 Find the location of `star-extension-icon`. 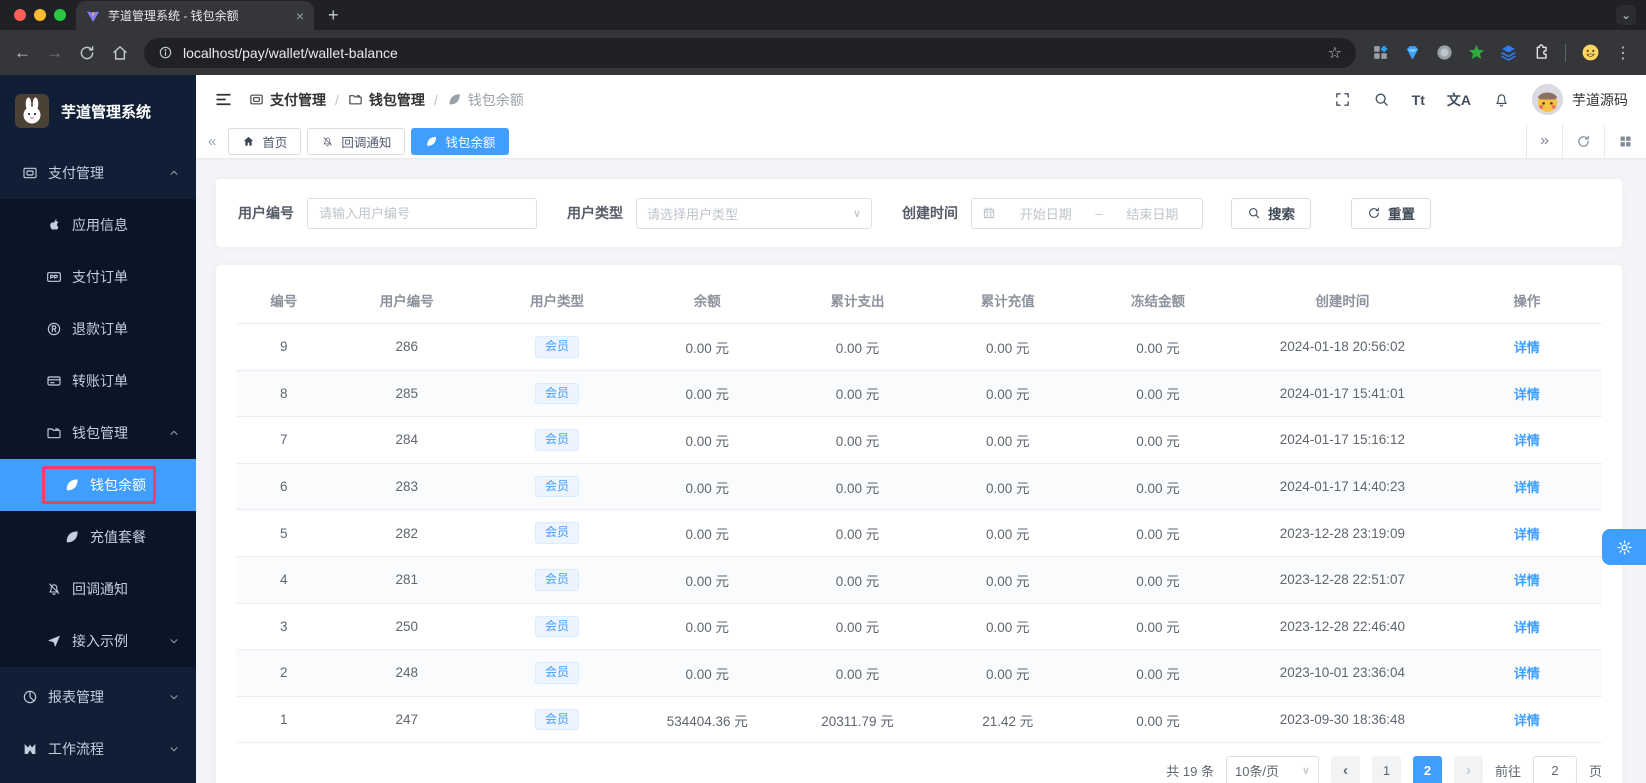

star-extension-icon is located at coordinates (1476, 52).